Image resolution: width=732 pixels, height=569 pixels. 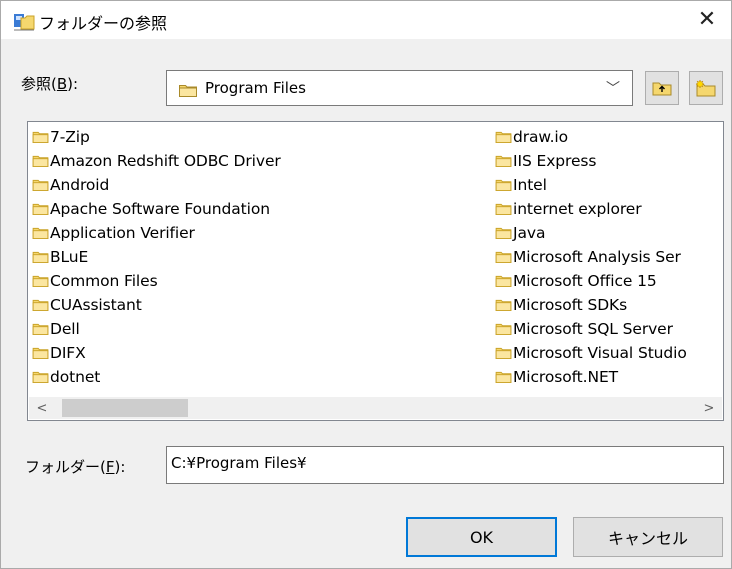 What do you see at coordinates (70, 137) in the screenshot?
I see `folder-list-item-label: 7-Zip` at bounding box center [70, 137].